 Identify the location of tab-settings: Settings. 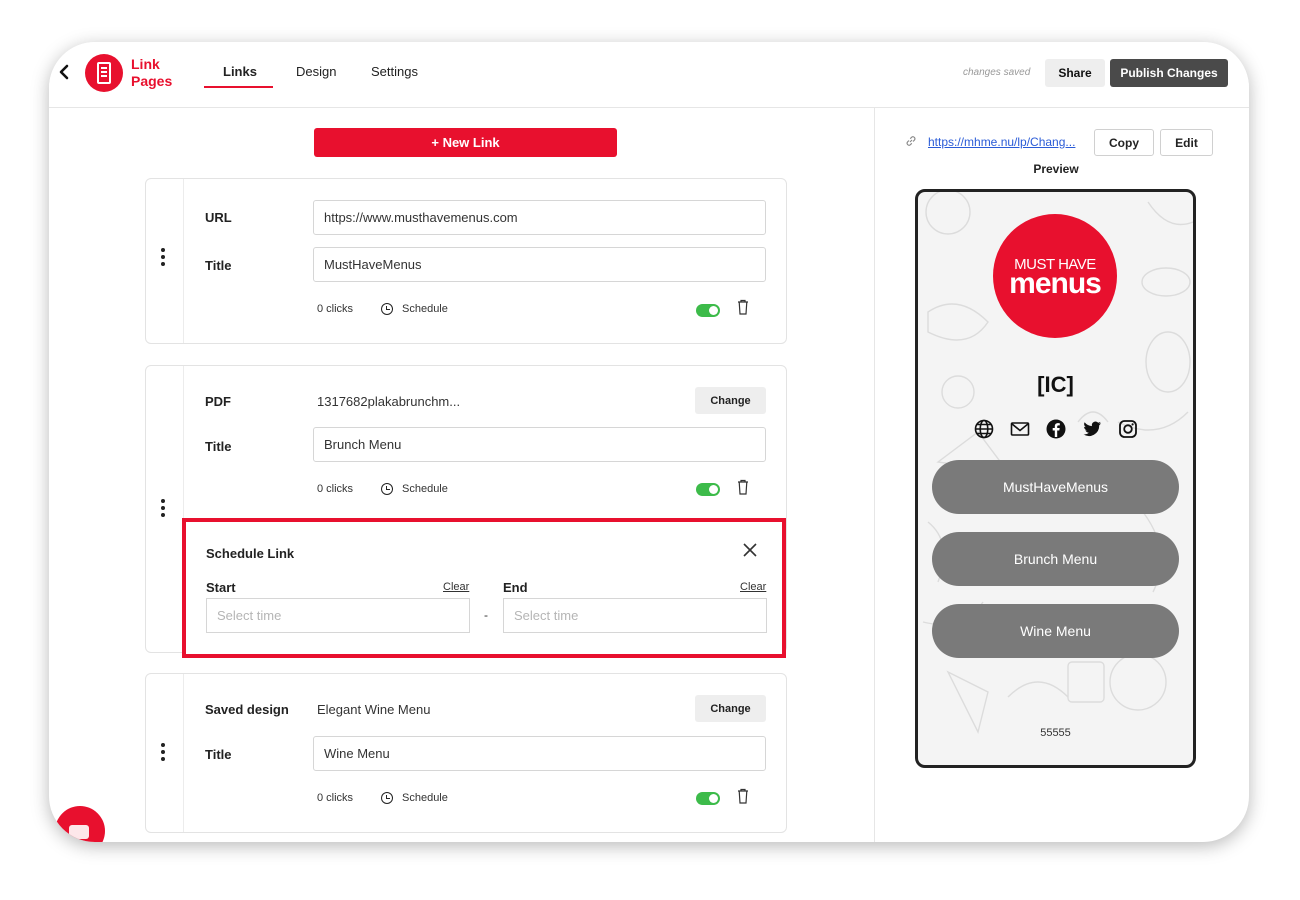
(394, 71).